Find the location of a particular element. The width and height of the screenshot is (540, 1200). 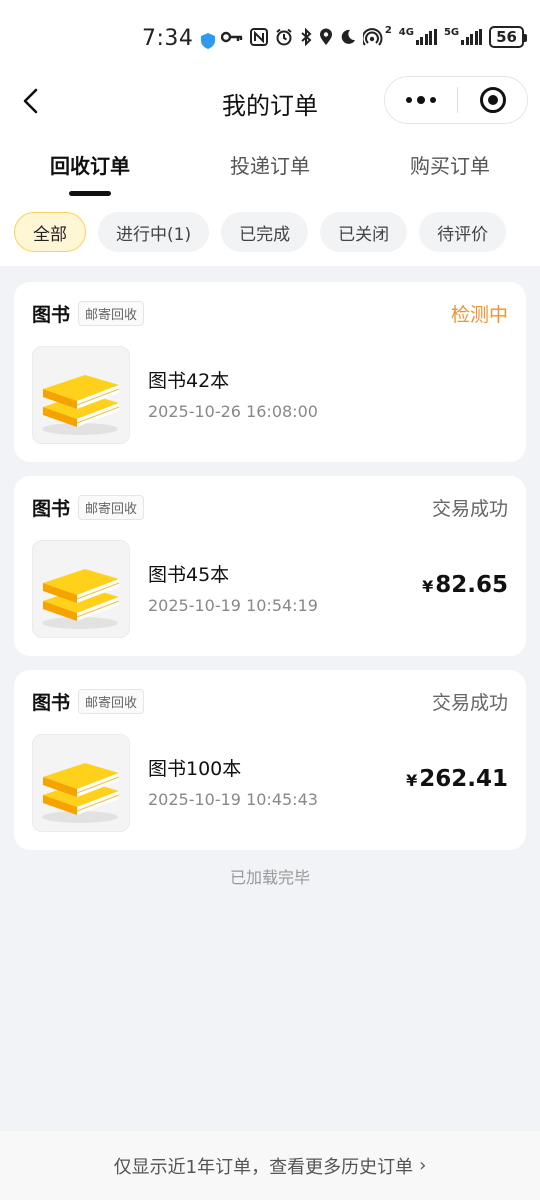

order-item-name: 图书42本 is located at coordinates (189, 381).